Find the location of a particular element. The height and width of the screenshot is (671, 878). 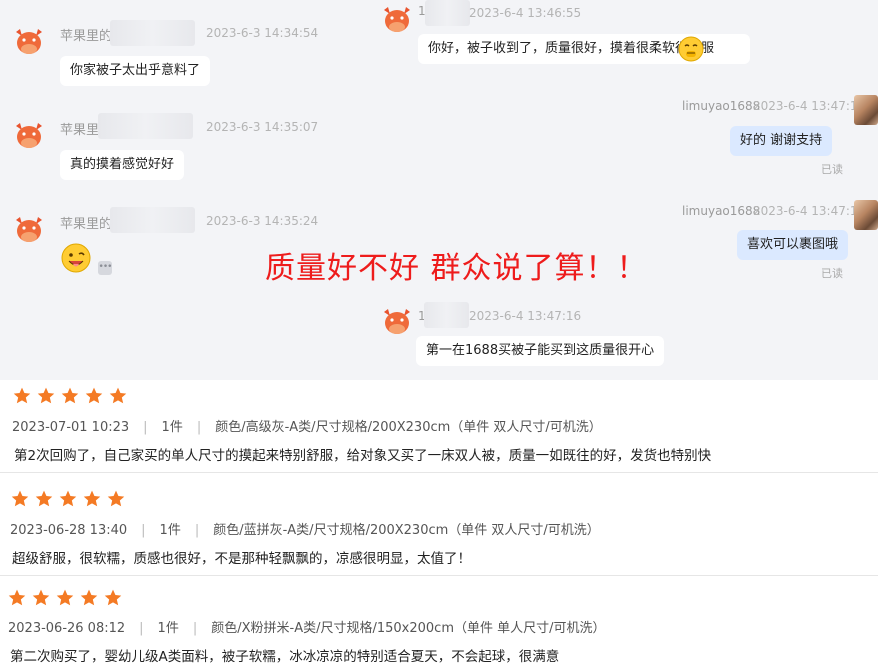

message-bubble: 第一在1688买被子能买到这质量很开心 is located at coordinates (540, 351).